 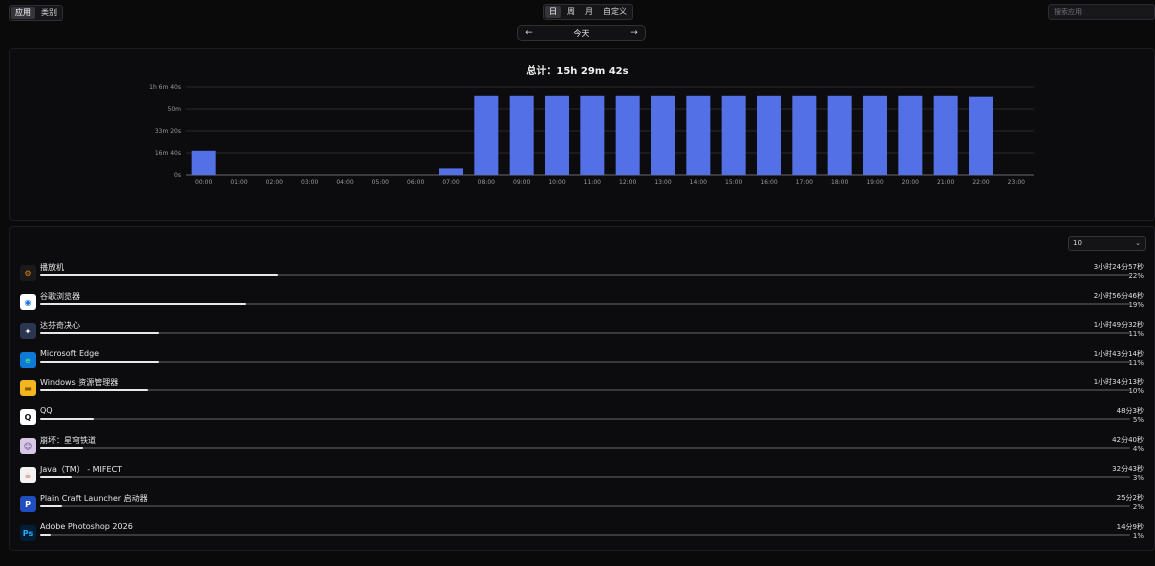 What do you see at coordinates (168, 131) in the screenshot?
I see `y-tick-label: 33m 20s` at bounding box center [168, 131].